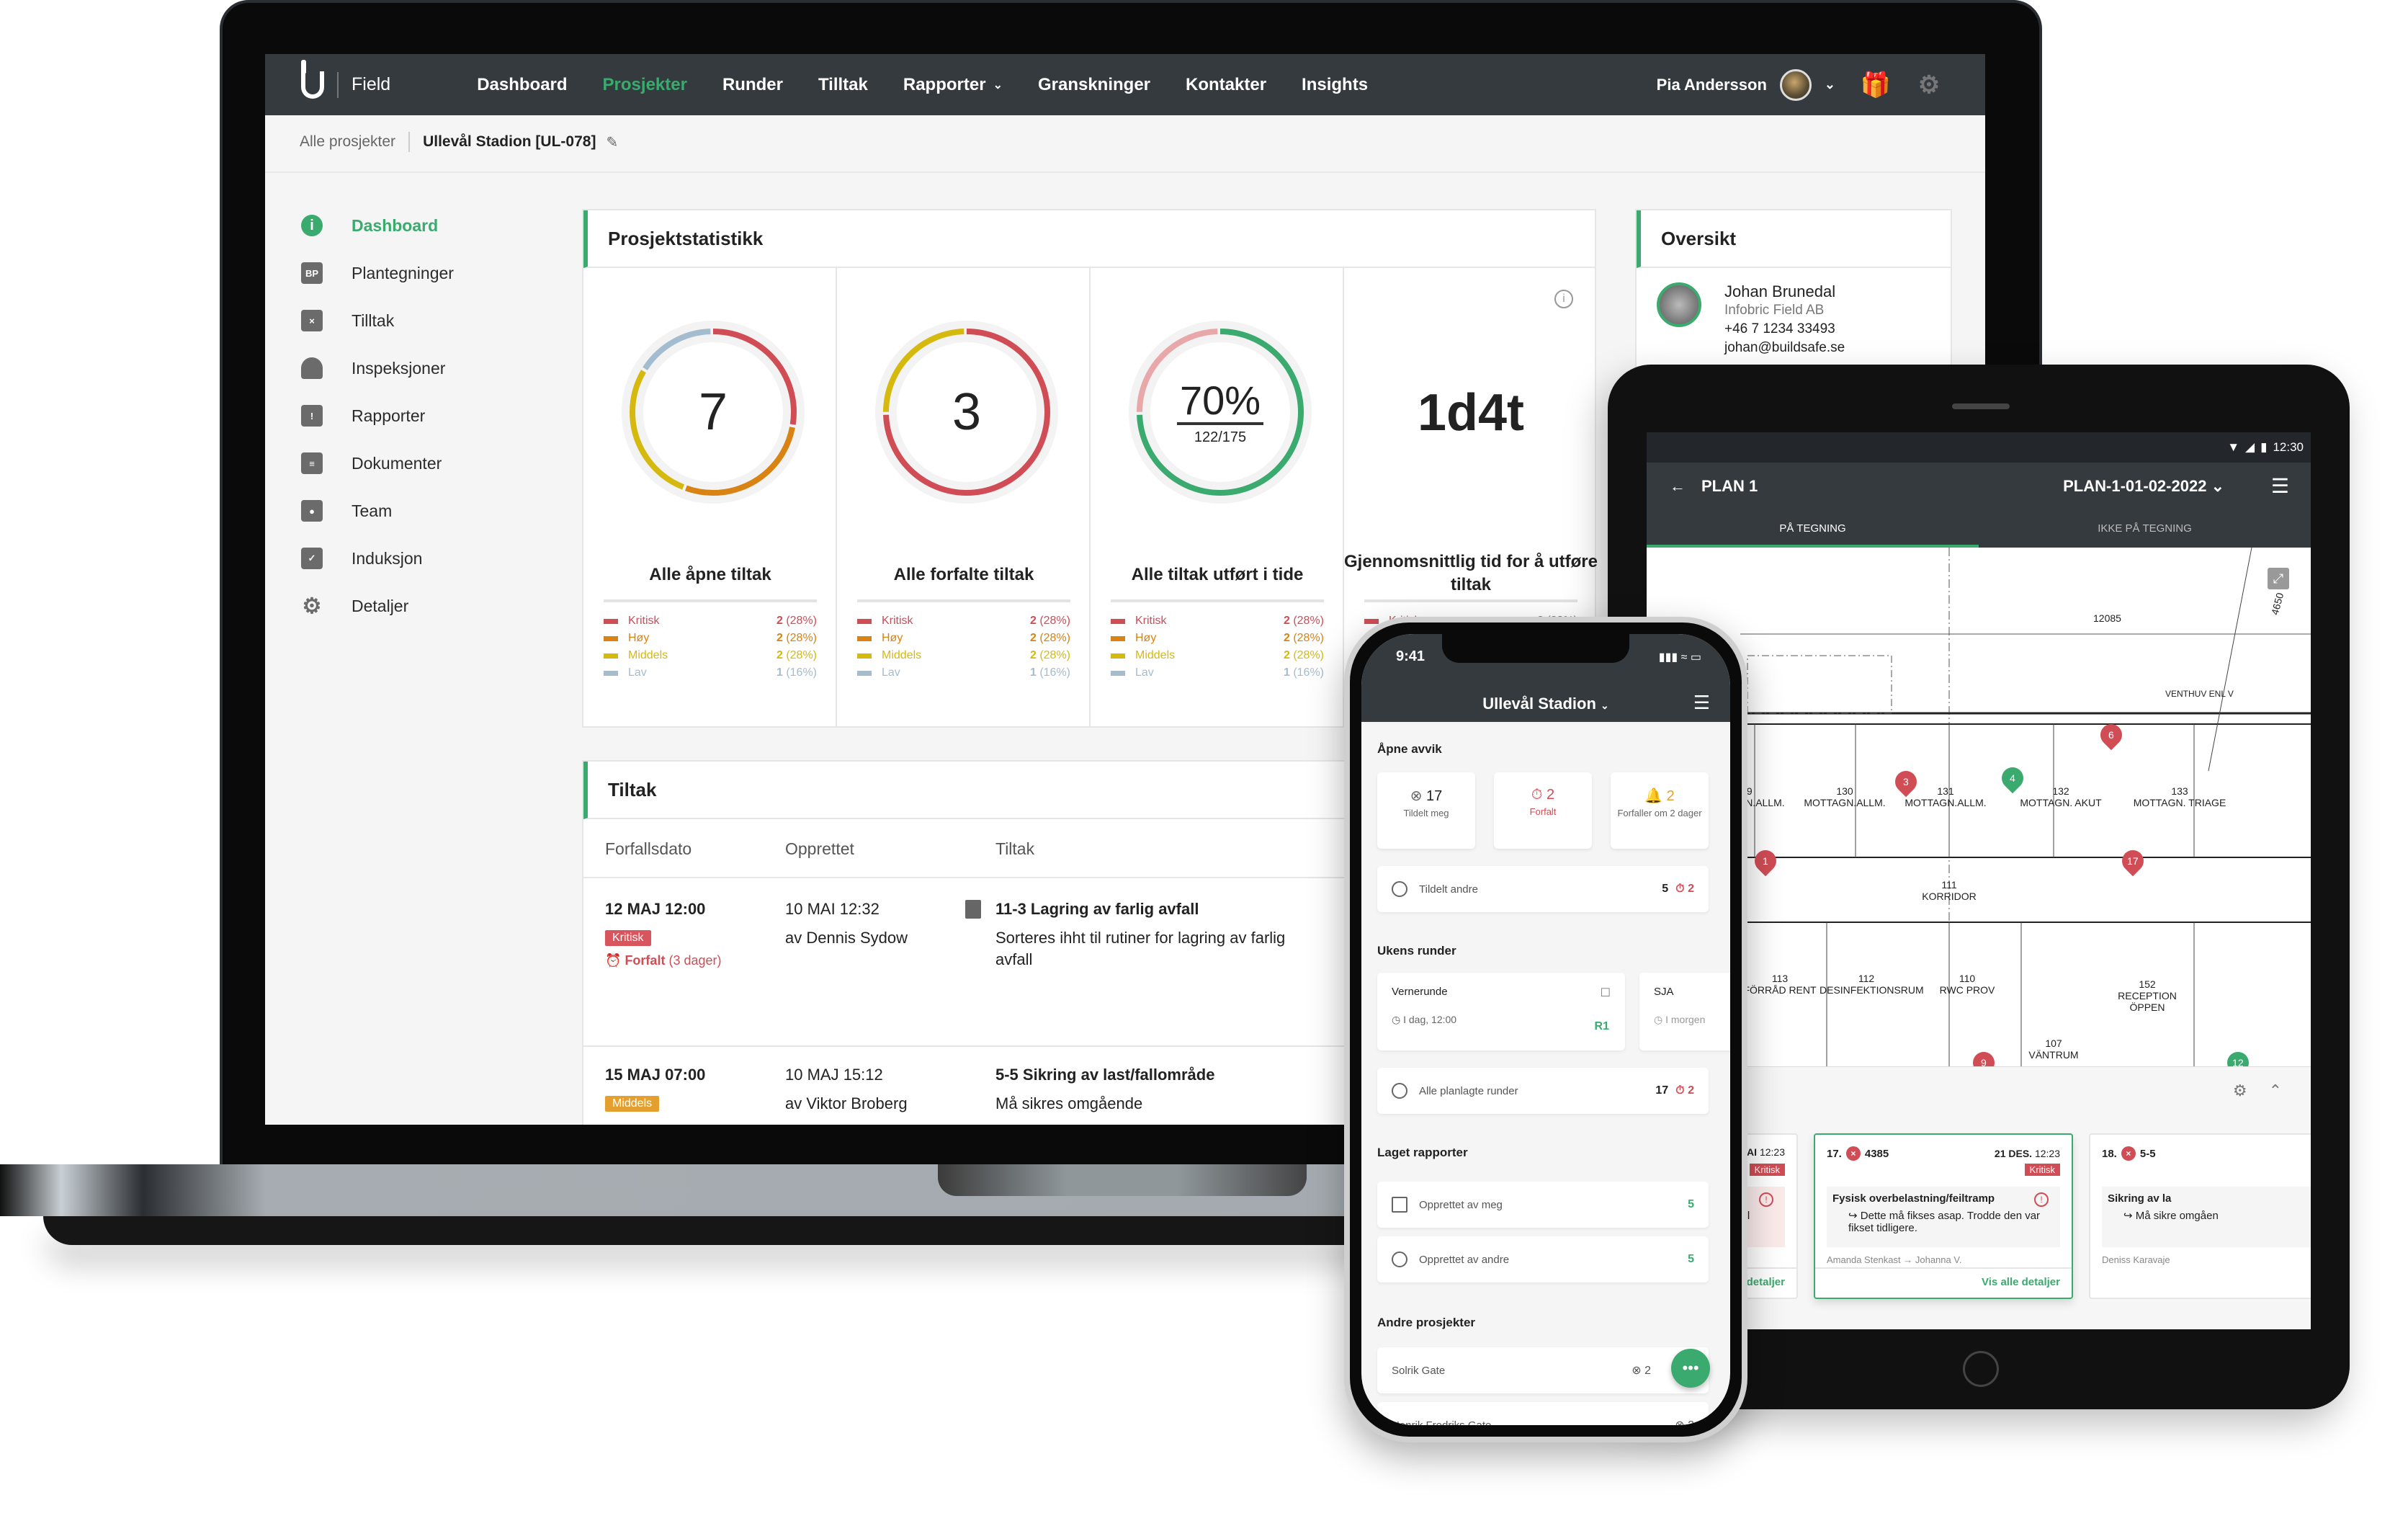 The image size is (2408, 1526). What do you see at coordinates (1685, 889) in the screenshot?
I see `overdue-count: ⏱ 2` at bounding box center [1685, 889].